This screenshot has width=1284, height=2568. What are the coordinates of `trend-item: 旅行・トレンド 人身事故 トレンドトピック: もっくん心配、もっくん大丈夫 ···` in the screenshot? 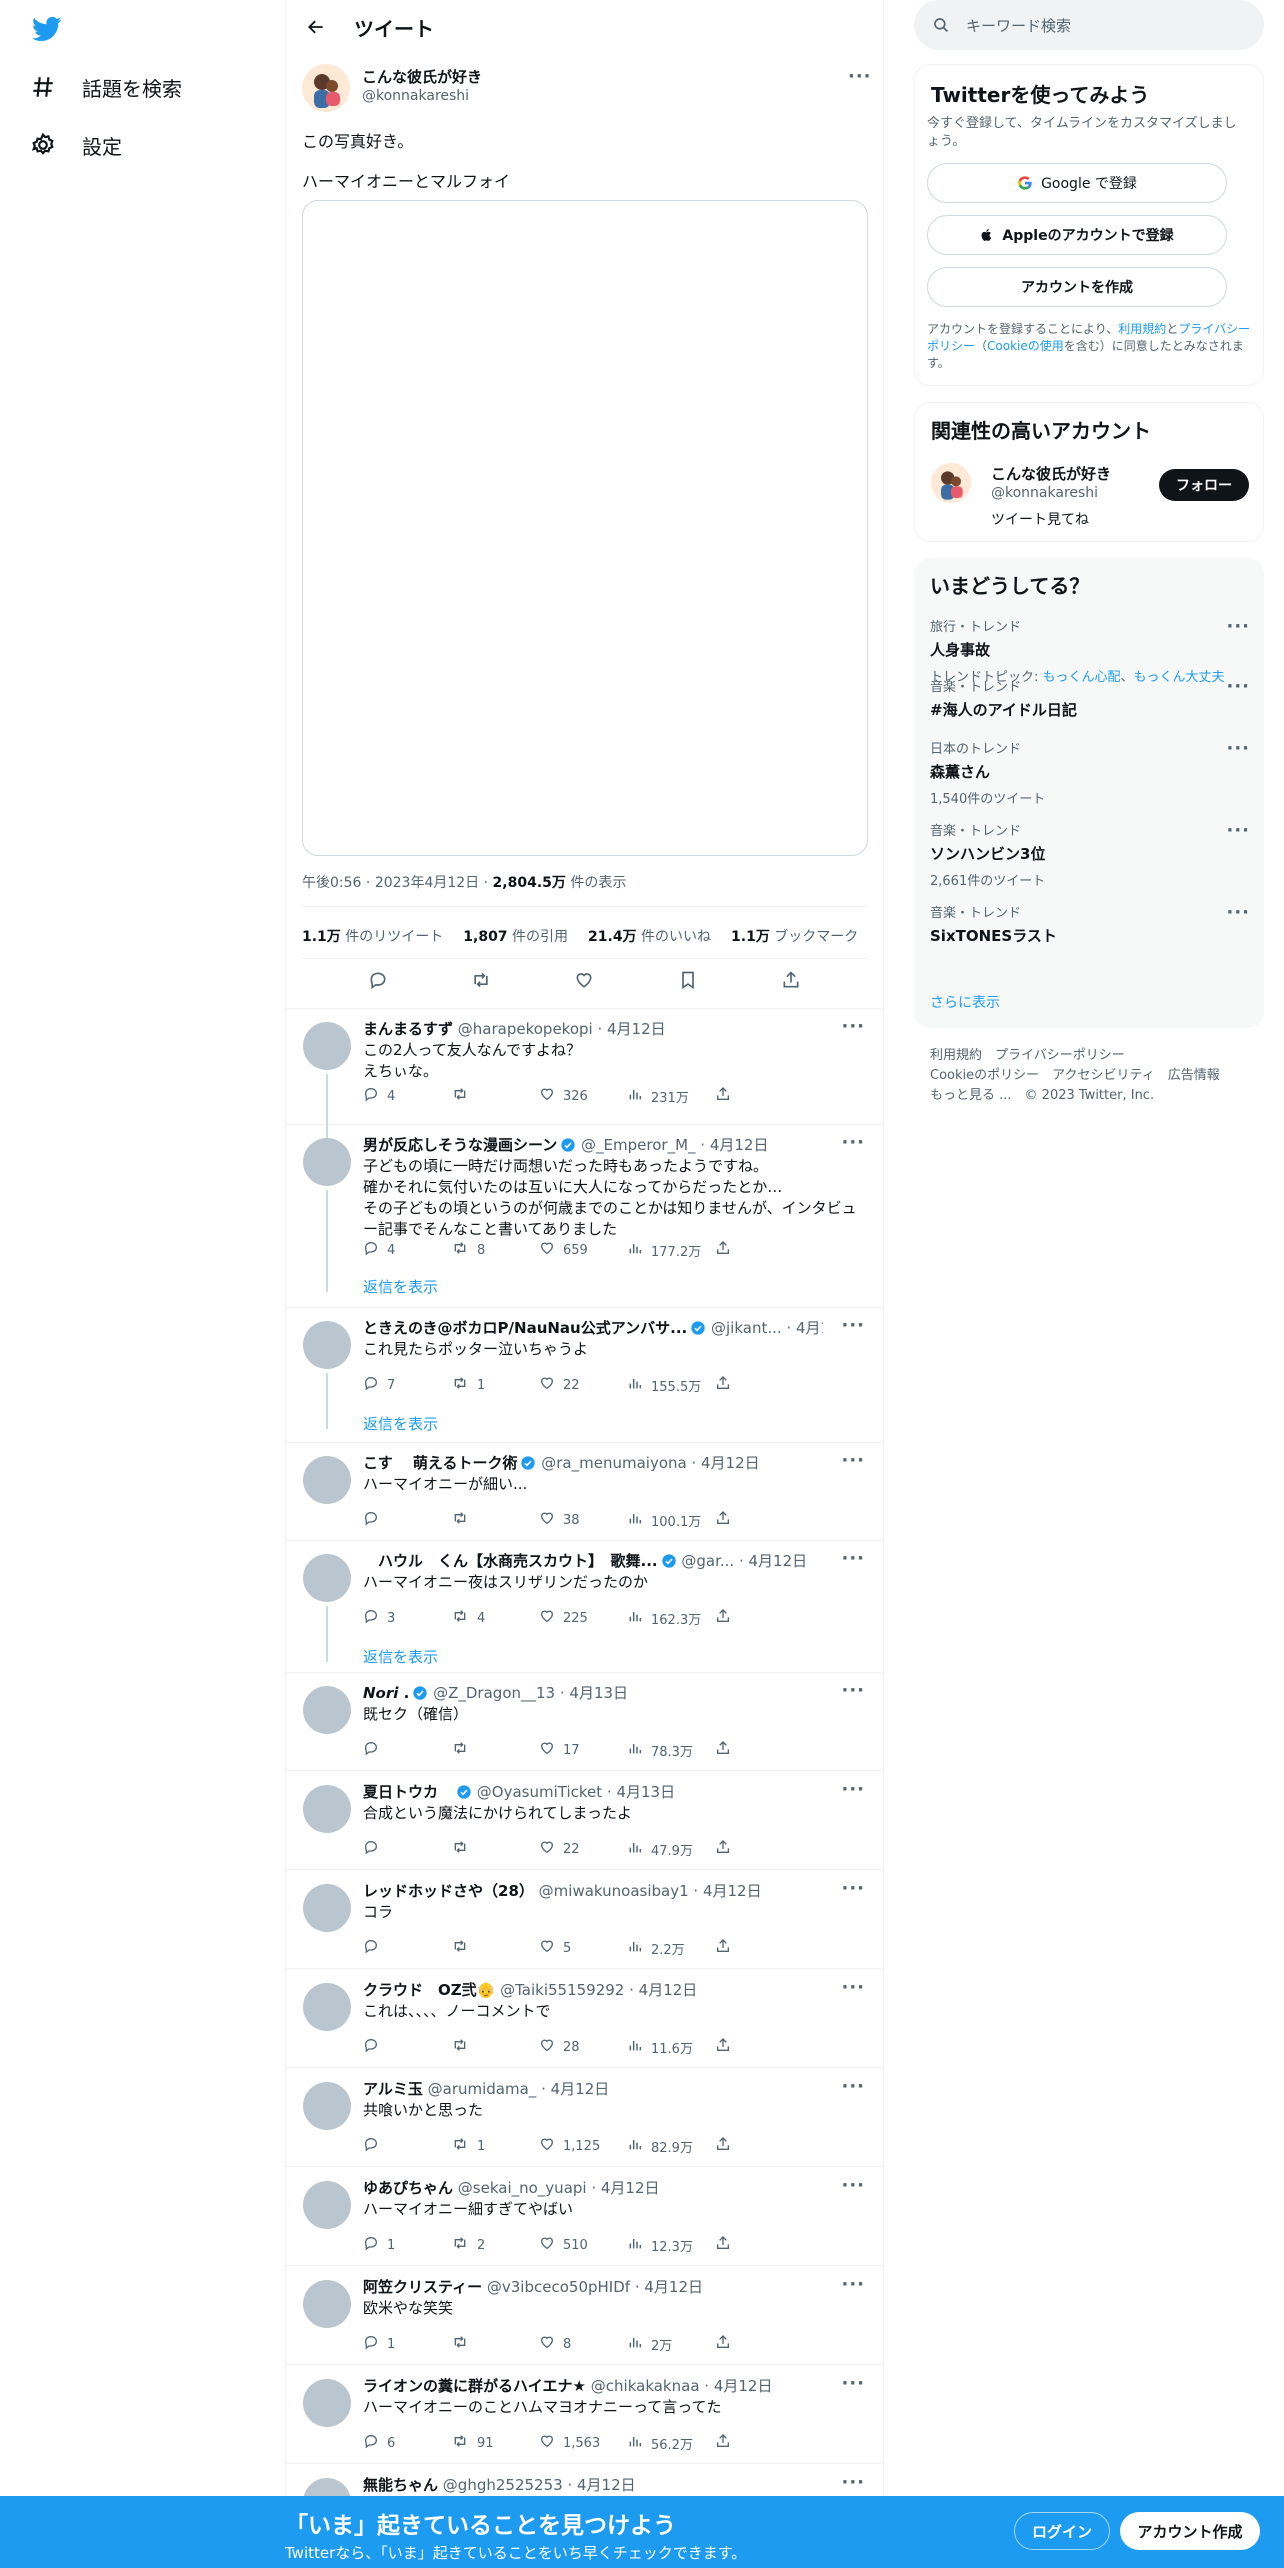 It's located at (1090, 650).